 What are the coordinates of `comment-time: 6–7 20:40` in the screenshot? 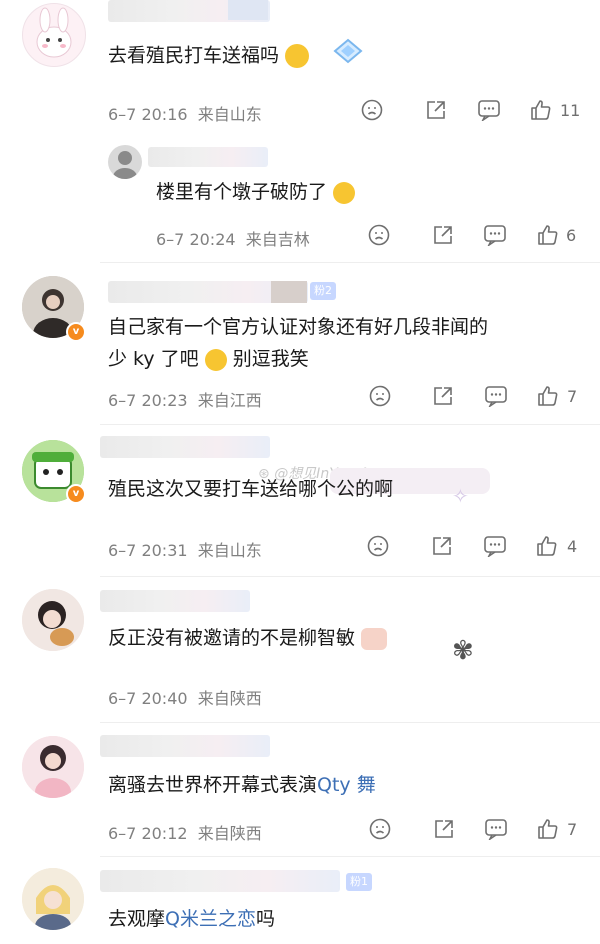 It's located at (148, 698).